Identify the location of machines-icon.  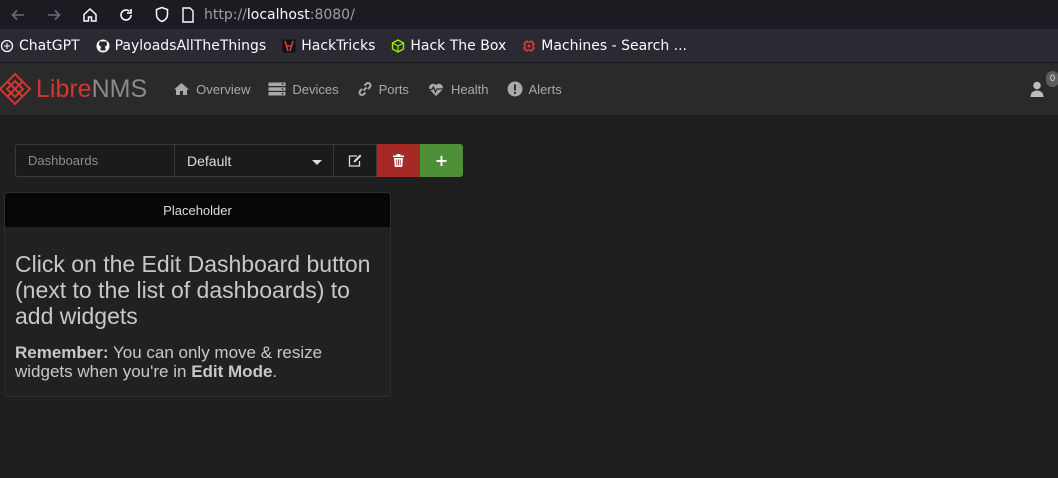
(529, 46).